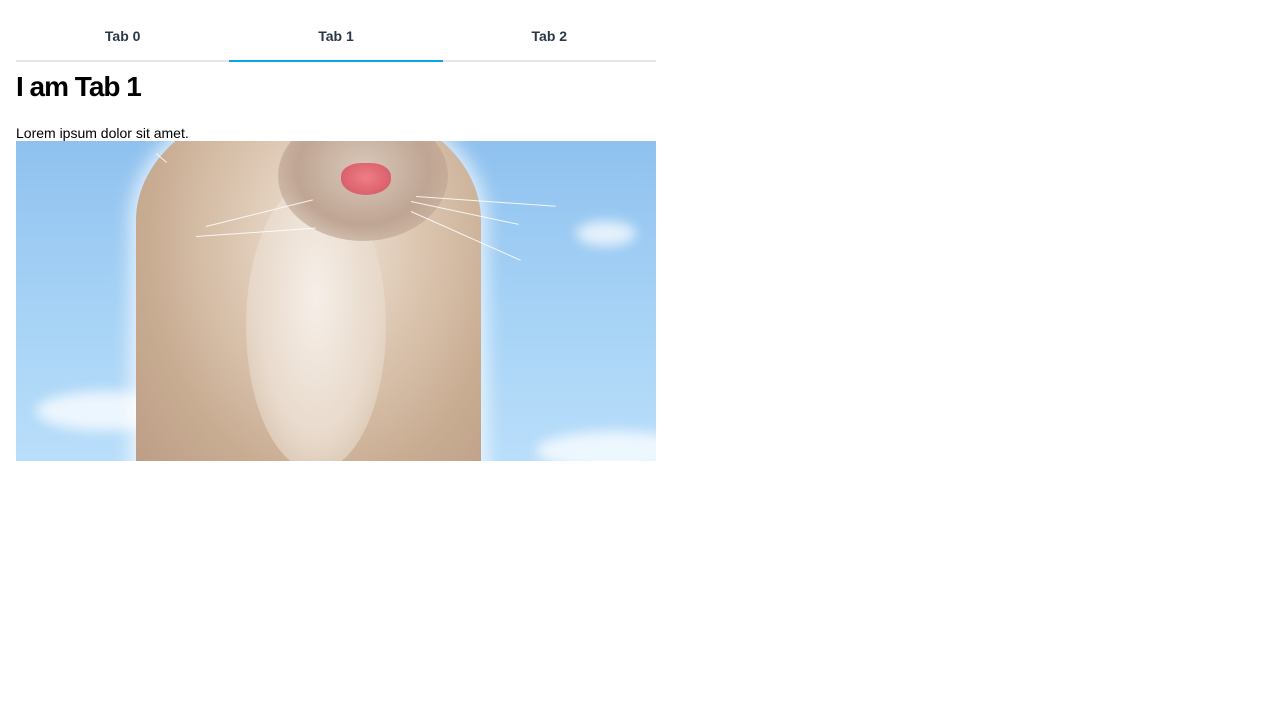 The width and height of the screenshot is (1280, 720). I want to click on tab-0: Tab 0, so click(122, 36).